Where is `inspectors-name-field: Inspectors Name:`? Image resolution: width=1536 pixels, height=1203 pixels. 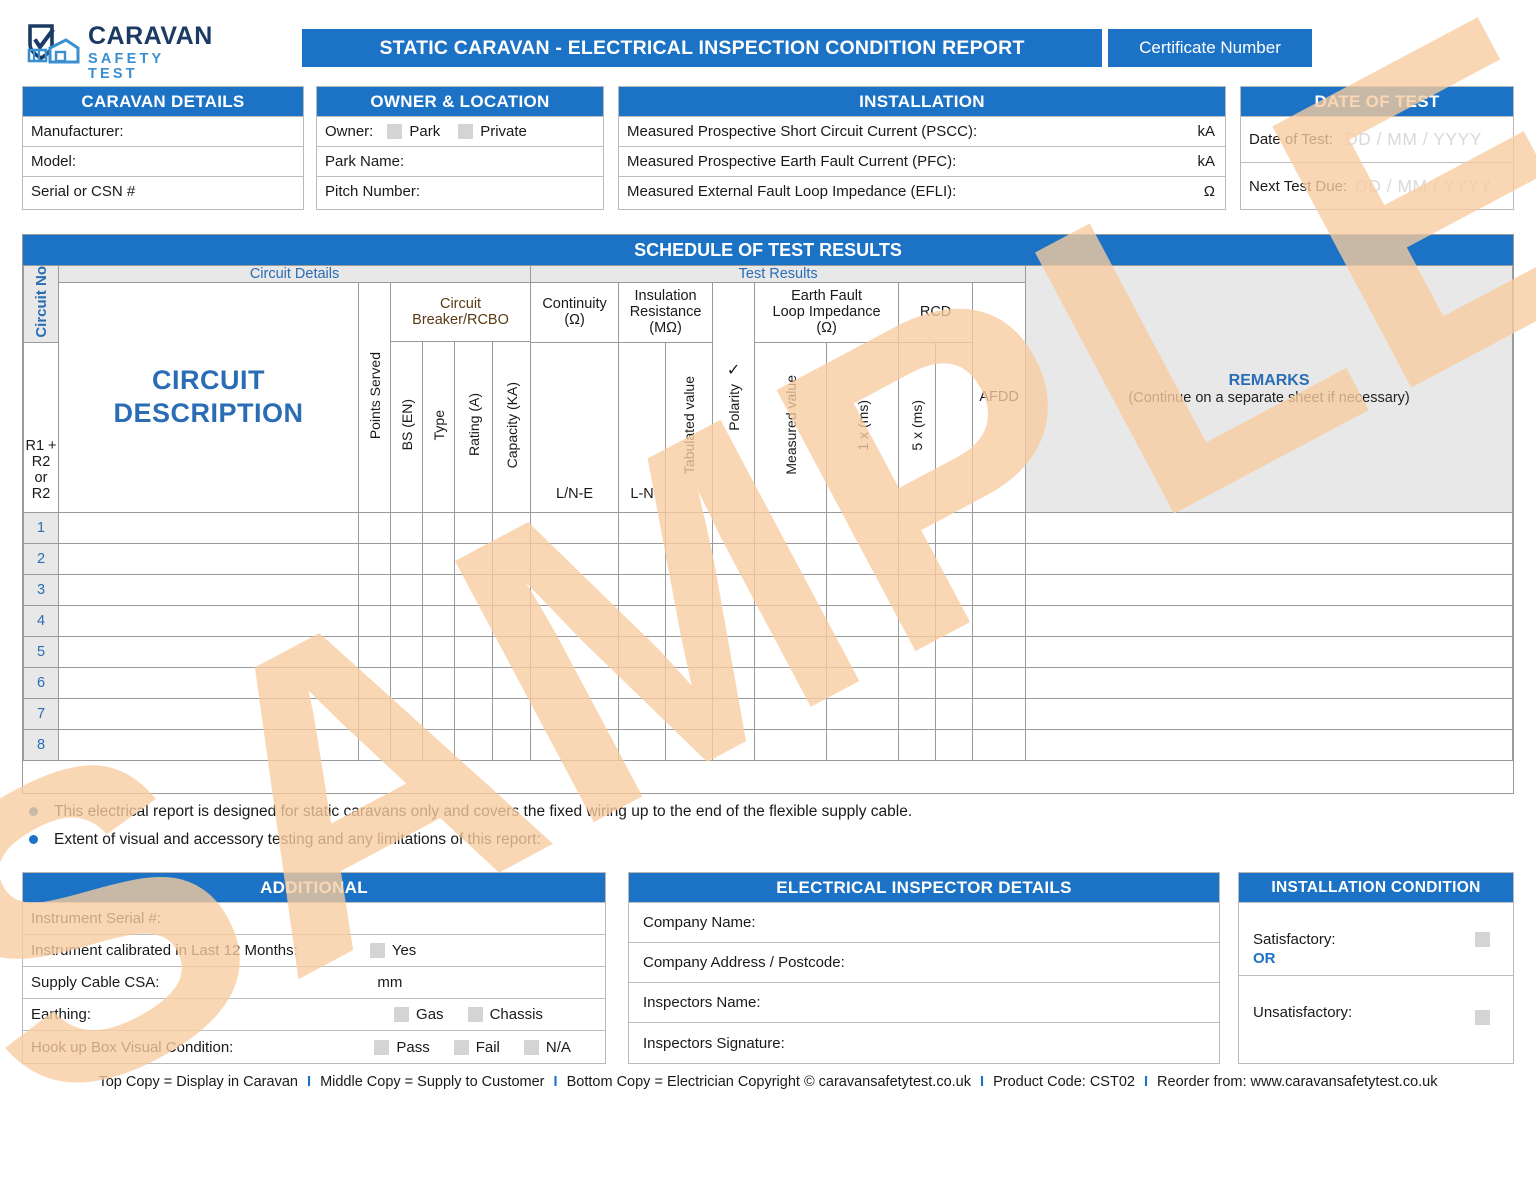 inspectors-name-field: Inspectors Name: is located at coordinates (924, 1002).